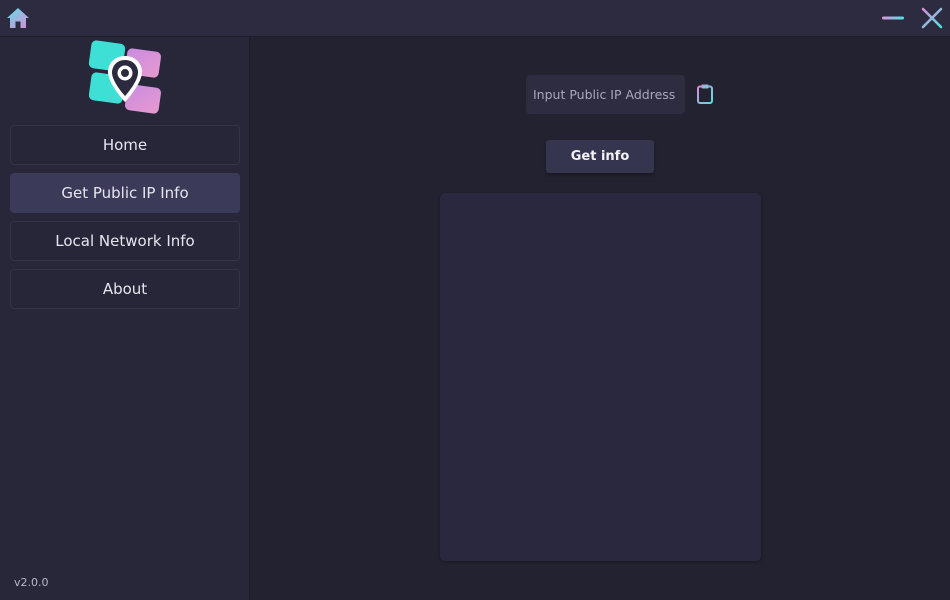  I want to click on public-ip-input, so click(605, 94).